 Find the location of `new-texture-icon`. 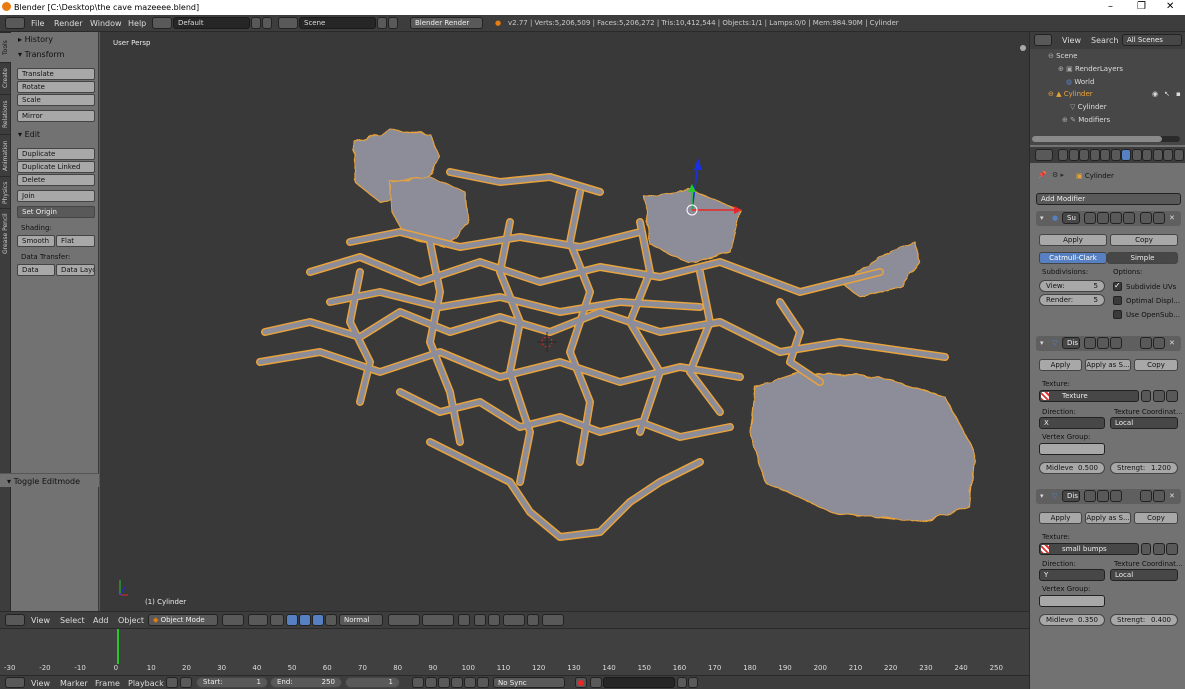

new-texture-icon is located at coordinates (1159, 396).